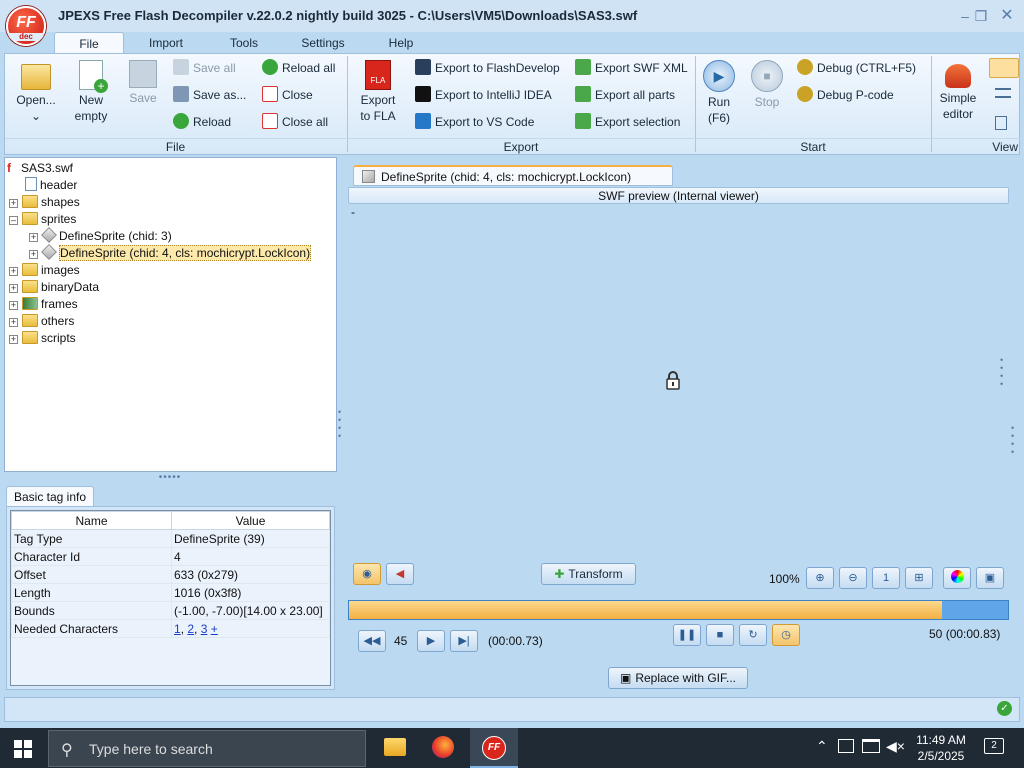 This screenshot has height=768, width=1024. What do you see at coordinates (767, 85) in the screenshot?
I see `stop-button: ■ Stop` at bounding box center [767, 85].